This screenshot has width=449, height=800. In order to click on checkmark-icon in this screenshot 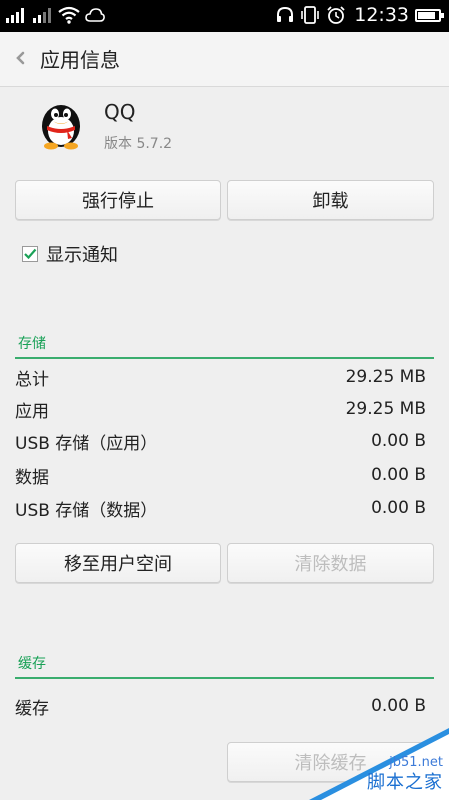, I will do `click(30, 254)`.